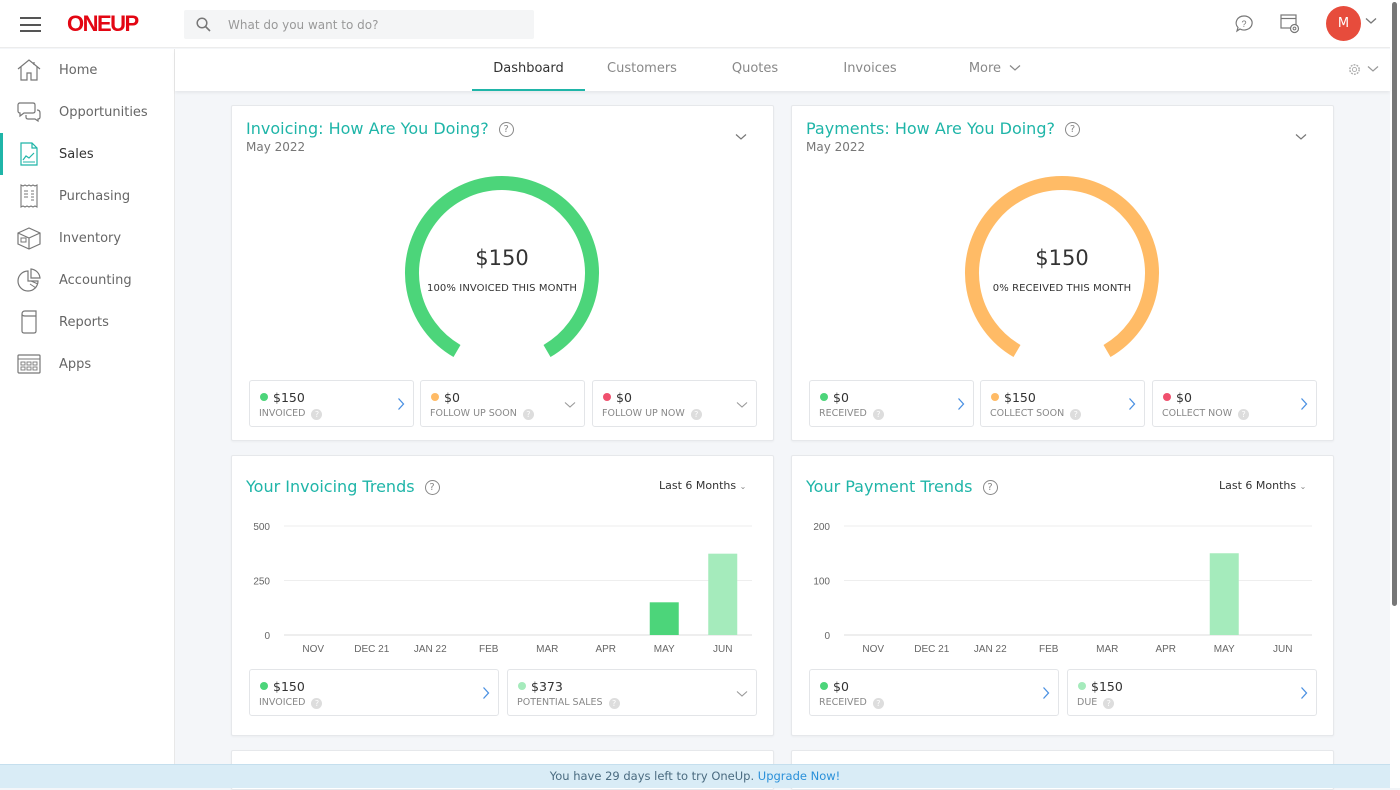  I want to click on sidebar-item-inventory: Inventory, so click(87, 238).